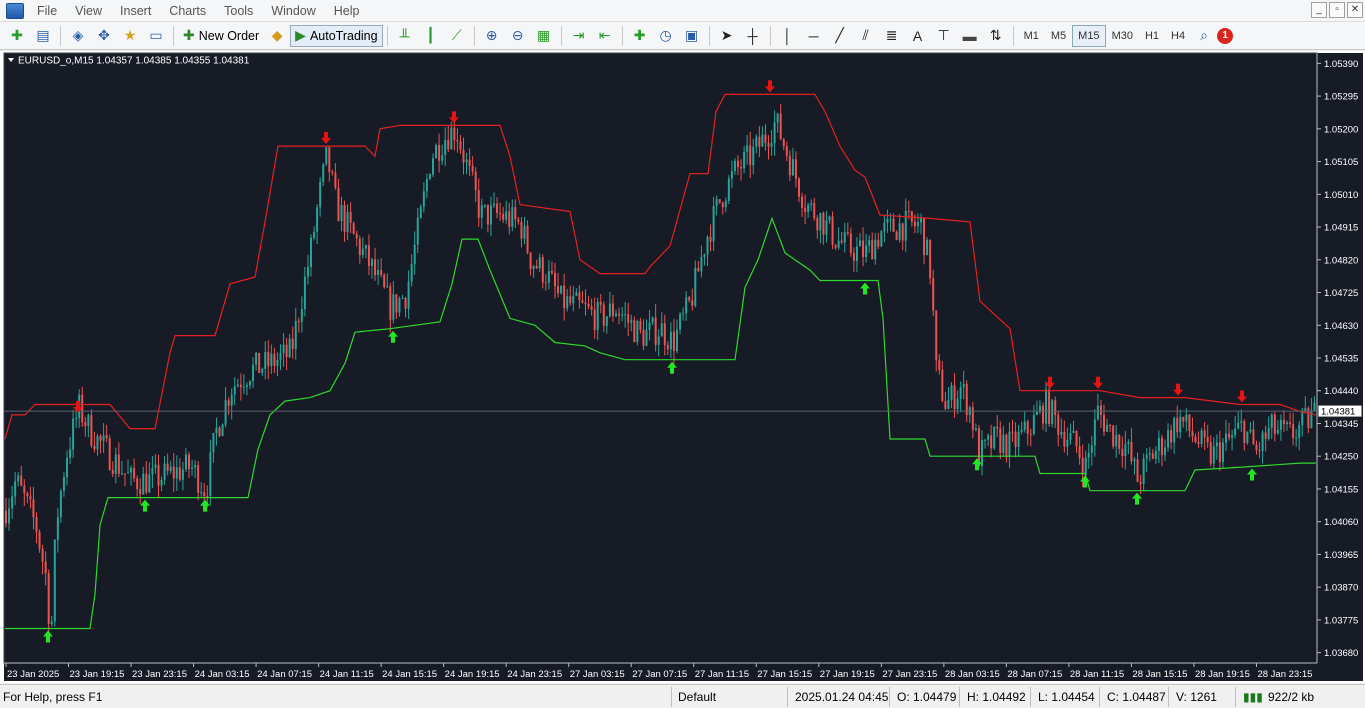  I want to click on market-watch-icon: ◈, so click(78, 36).